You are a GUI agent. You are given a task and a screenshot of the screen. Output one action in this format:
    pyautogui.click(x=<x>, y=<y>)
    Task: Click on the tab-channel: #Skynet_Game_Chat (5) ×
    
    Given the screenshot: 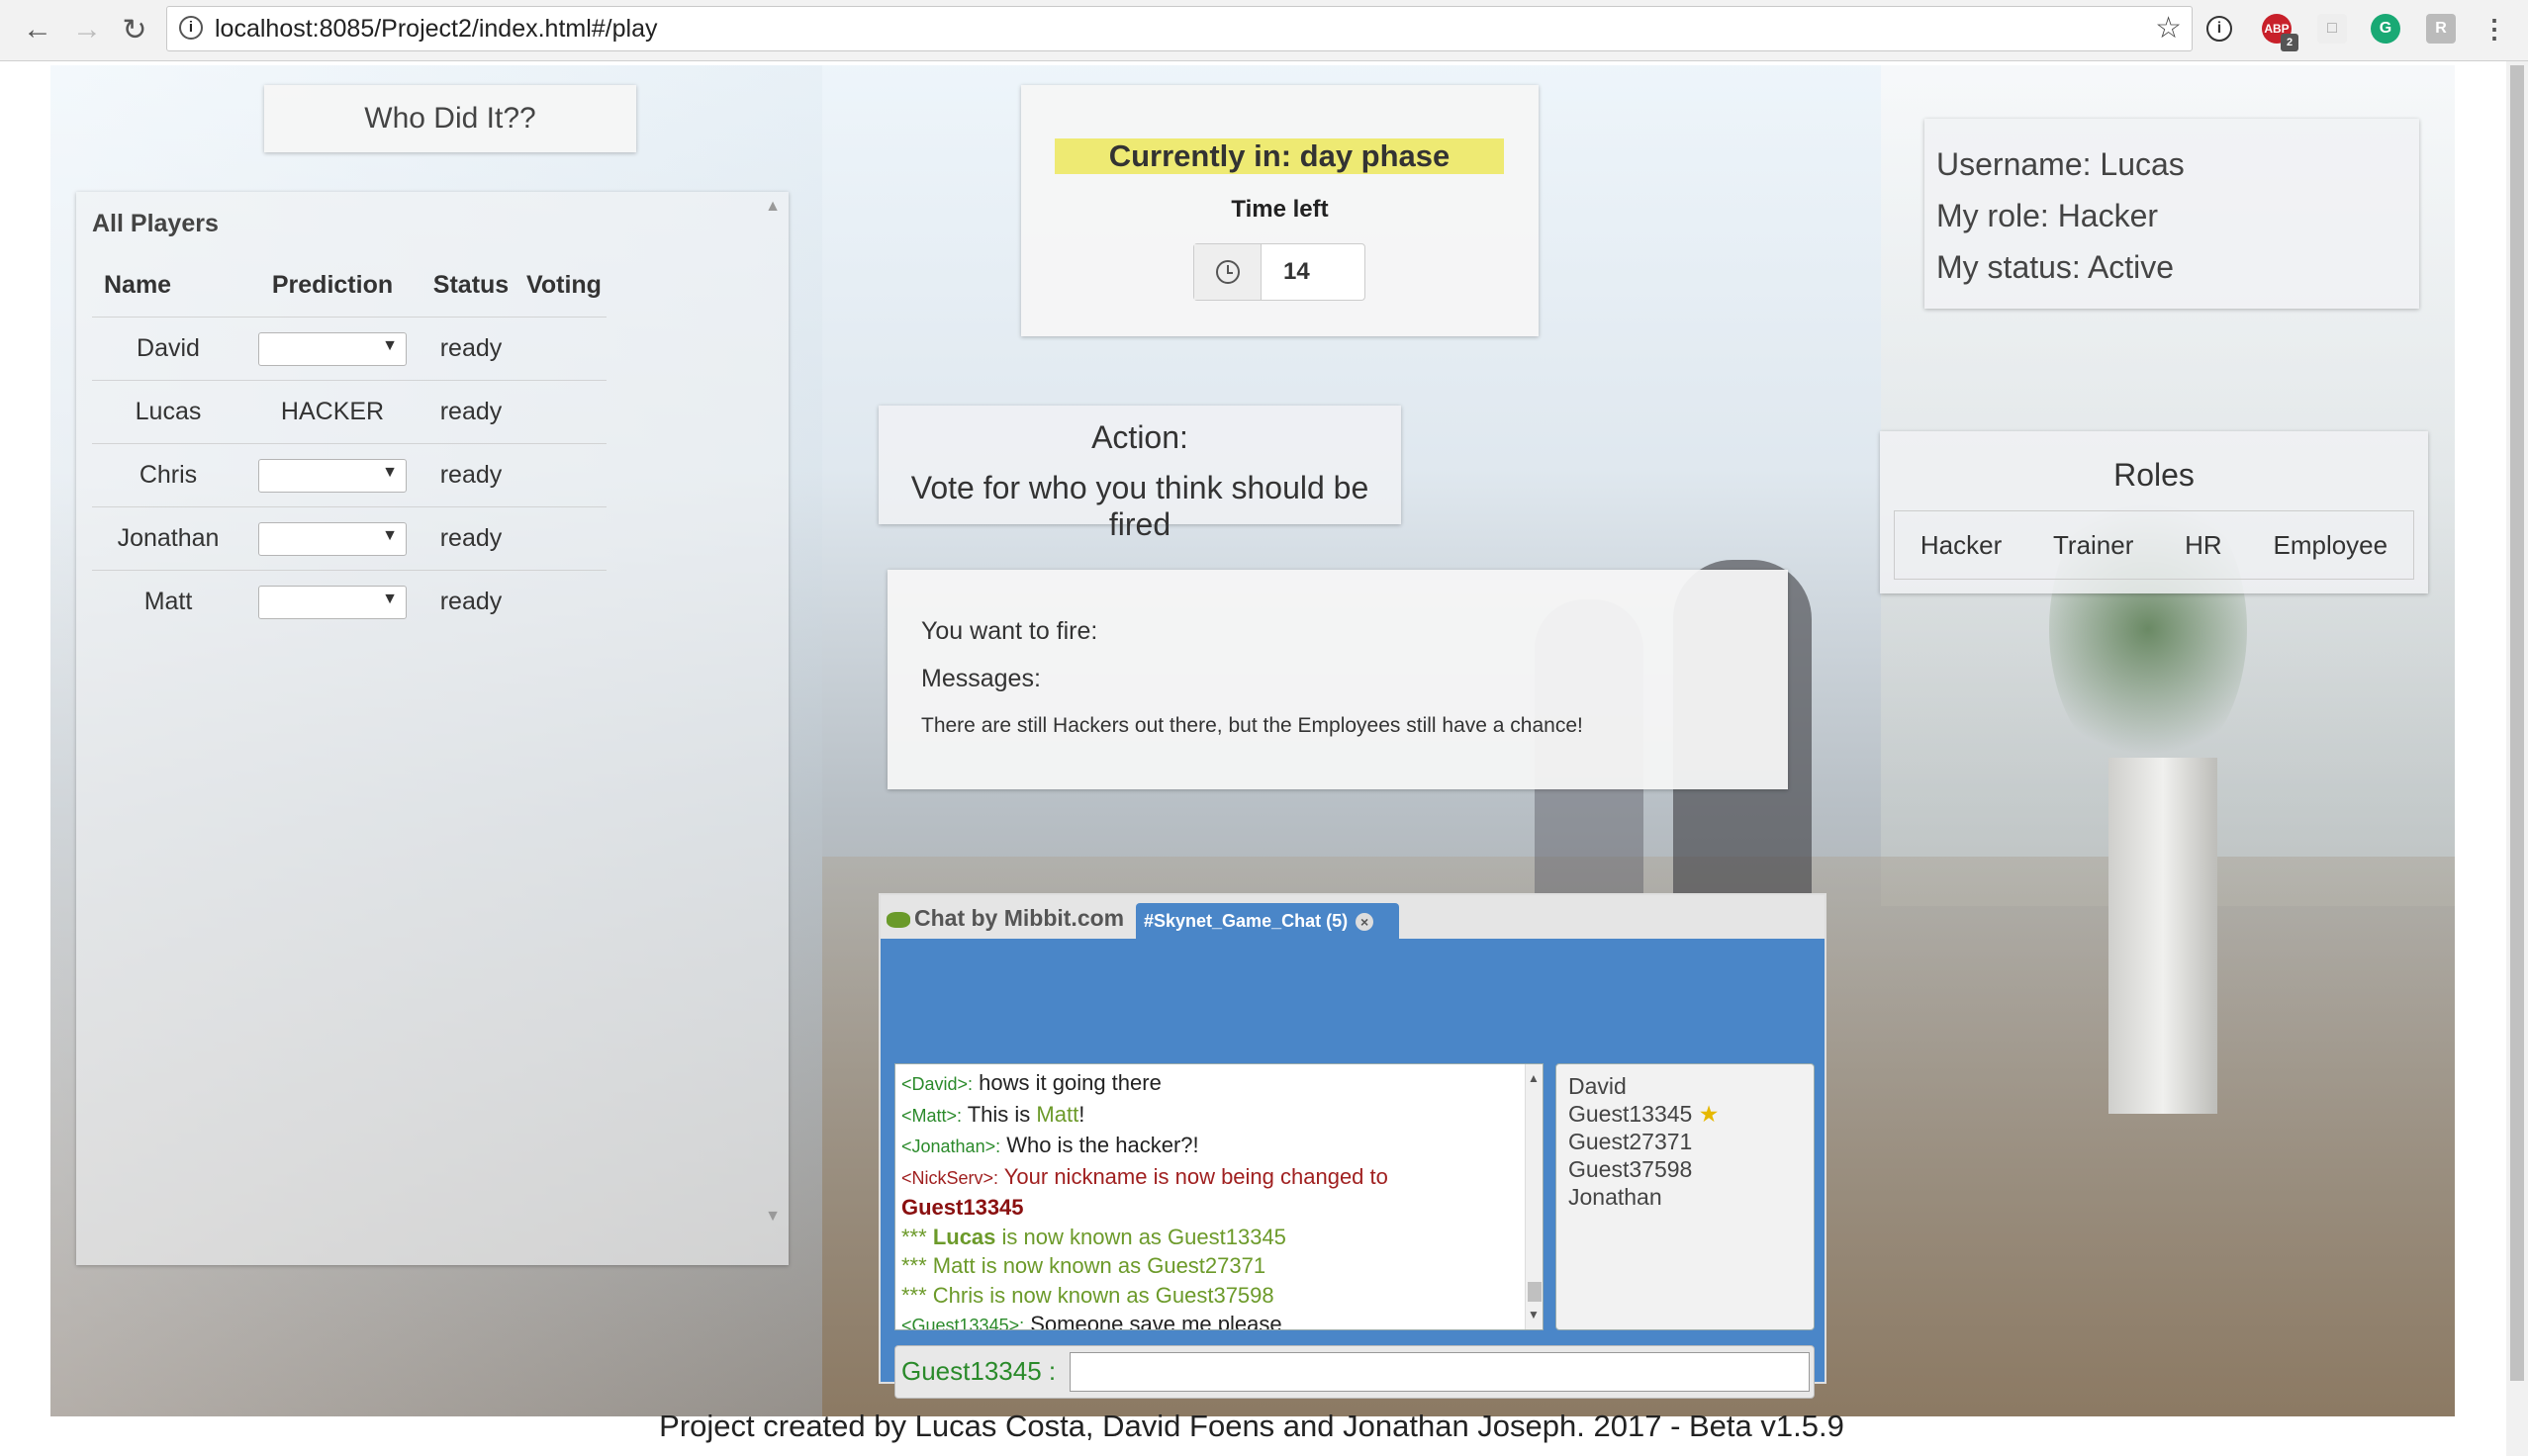 What is the action you would take?
    pyautogui.click(x=1267, y=921)
    